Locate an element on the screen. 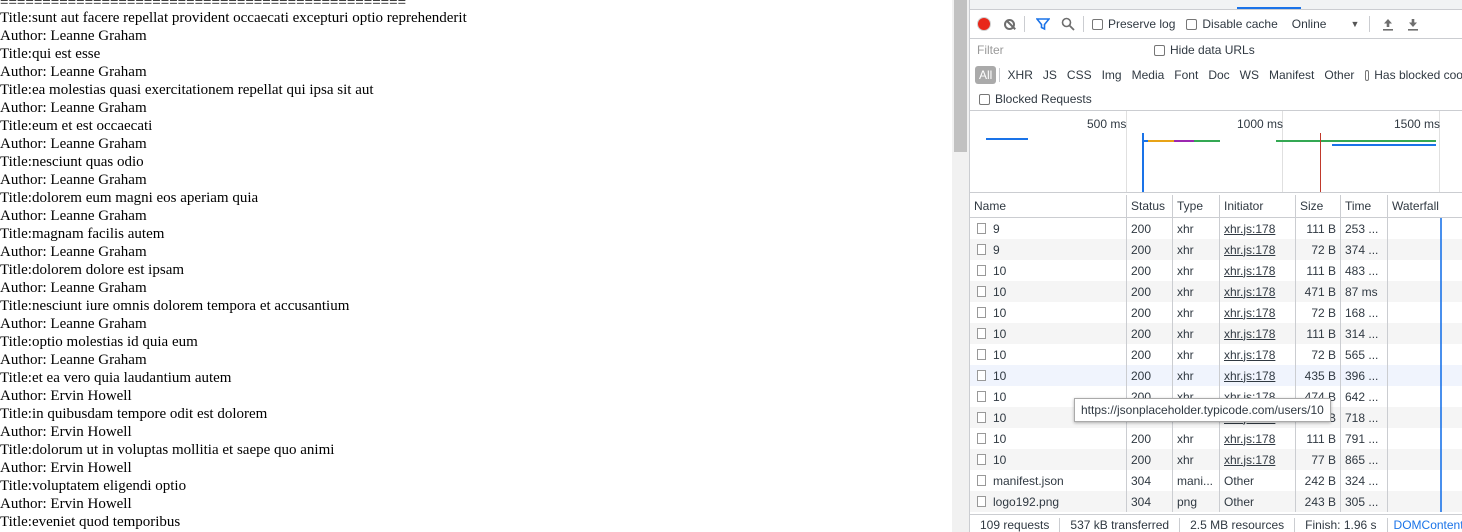 The height and width of the screenshot is (532, 1462). type-filter-all: All is located at coordinates (986, 75).